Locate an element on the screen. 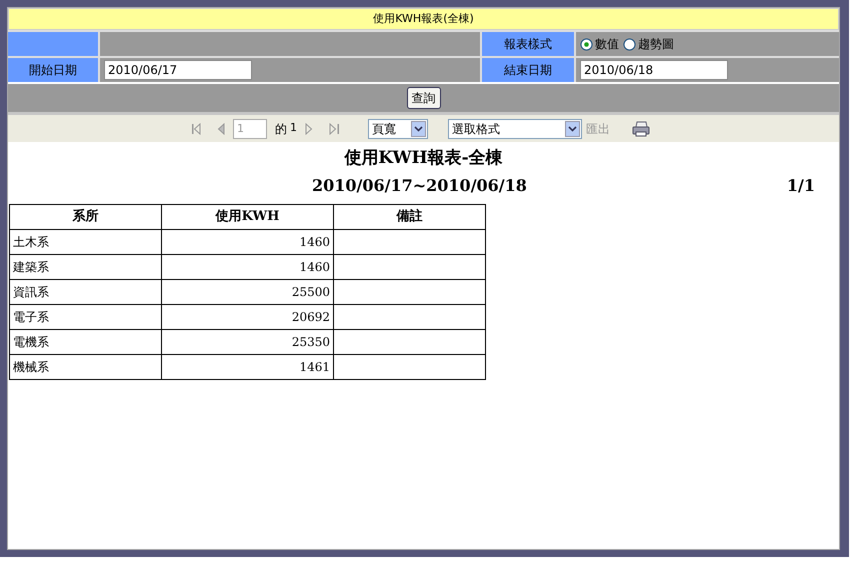 Image resolution: width=852 pixels, height=561 pixels. field-label: 結束日期 is located at coordinates (528, 70).